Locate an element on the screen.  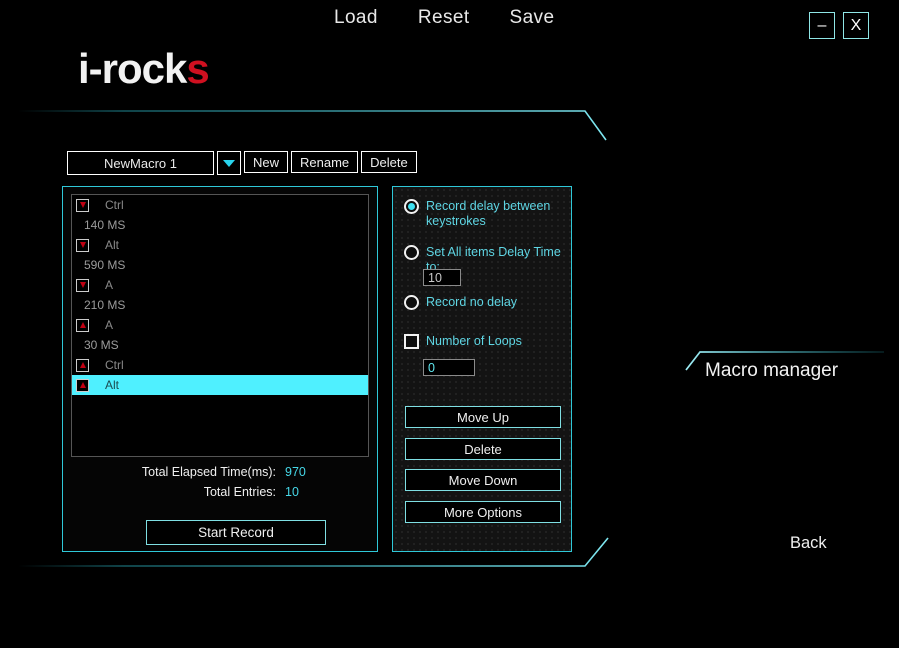
top-menu: Load Reset Save is located at coordinates (444, 18).